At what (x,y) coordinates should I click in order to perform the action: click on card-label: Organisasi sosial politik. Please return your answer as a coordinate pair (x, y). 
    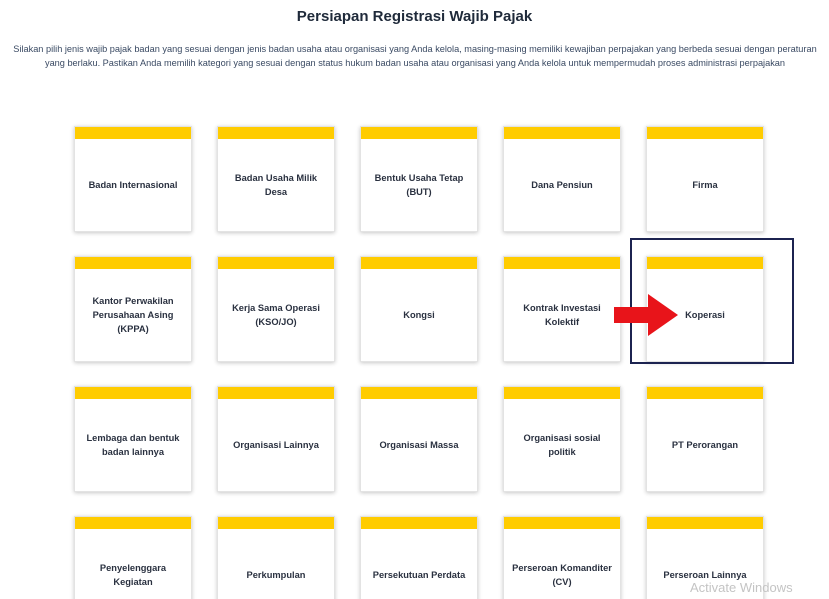
    Looking at the image, I should click on (562, 445).